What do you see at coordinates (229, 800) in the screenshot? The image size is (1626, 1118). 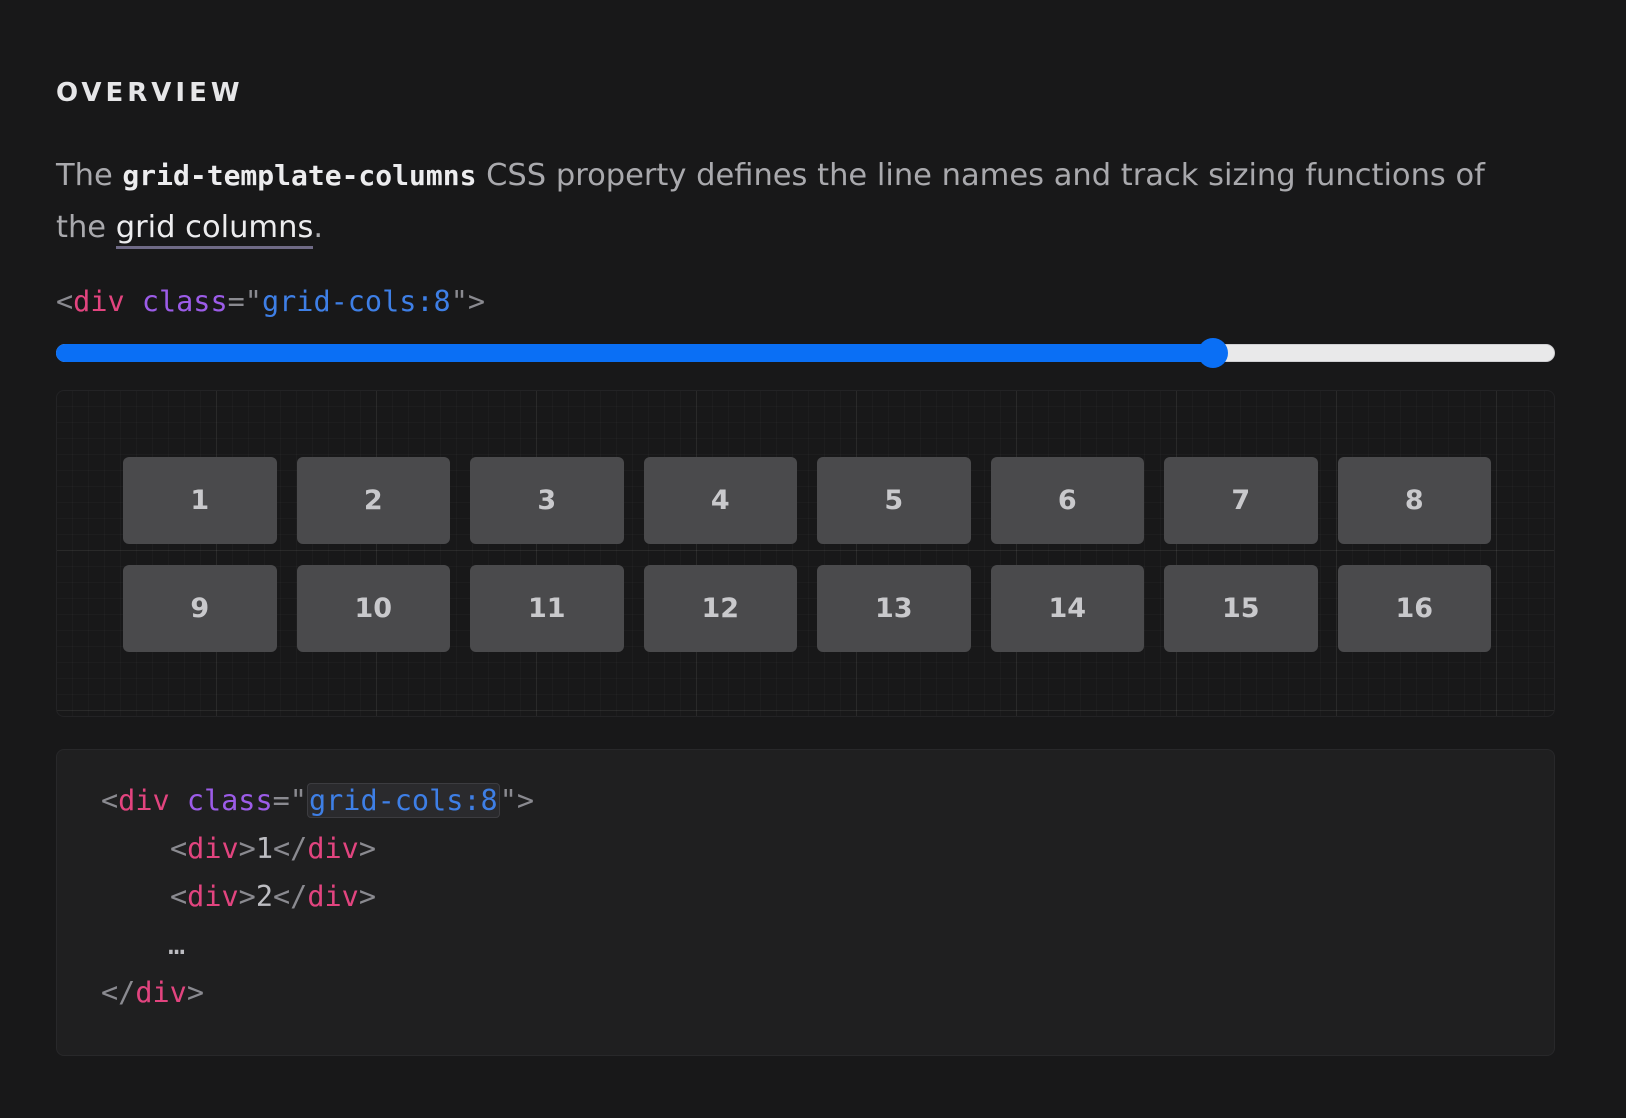 I see `code-attr: class` at bounding box center [229, 800].